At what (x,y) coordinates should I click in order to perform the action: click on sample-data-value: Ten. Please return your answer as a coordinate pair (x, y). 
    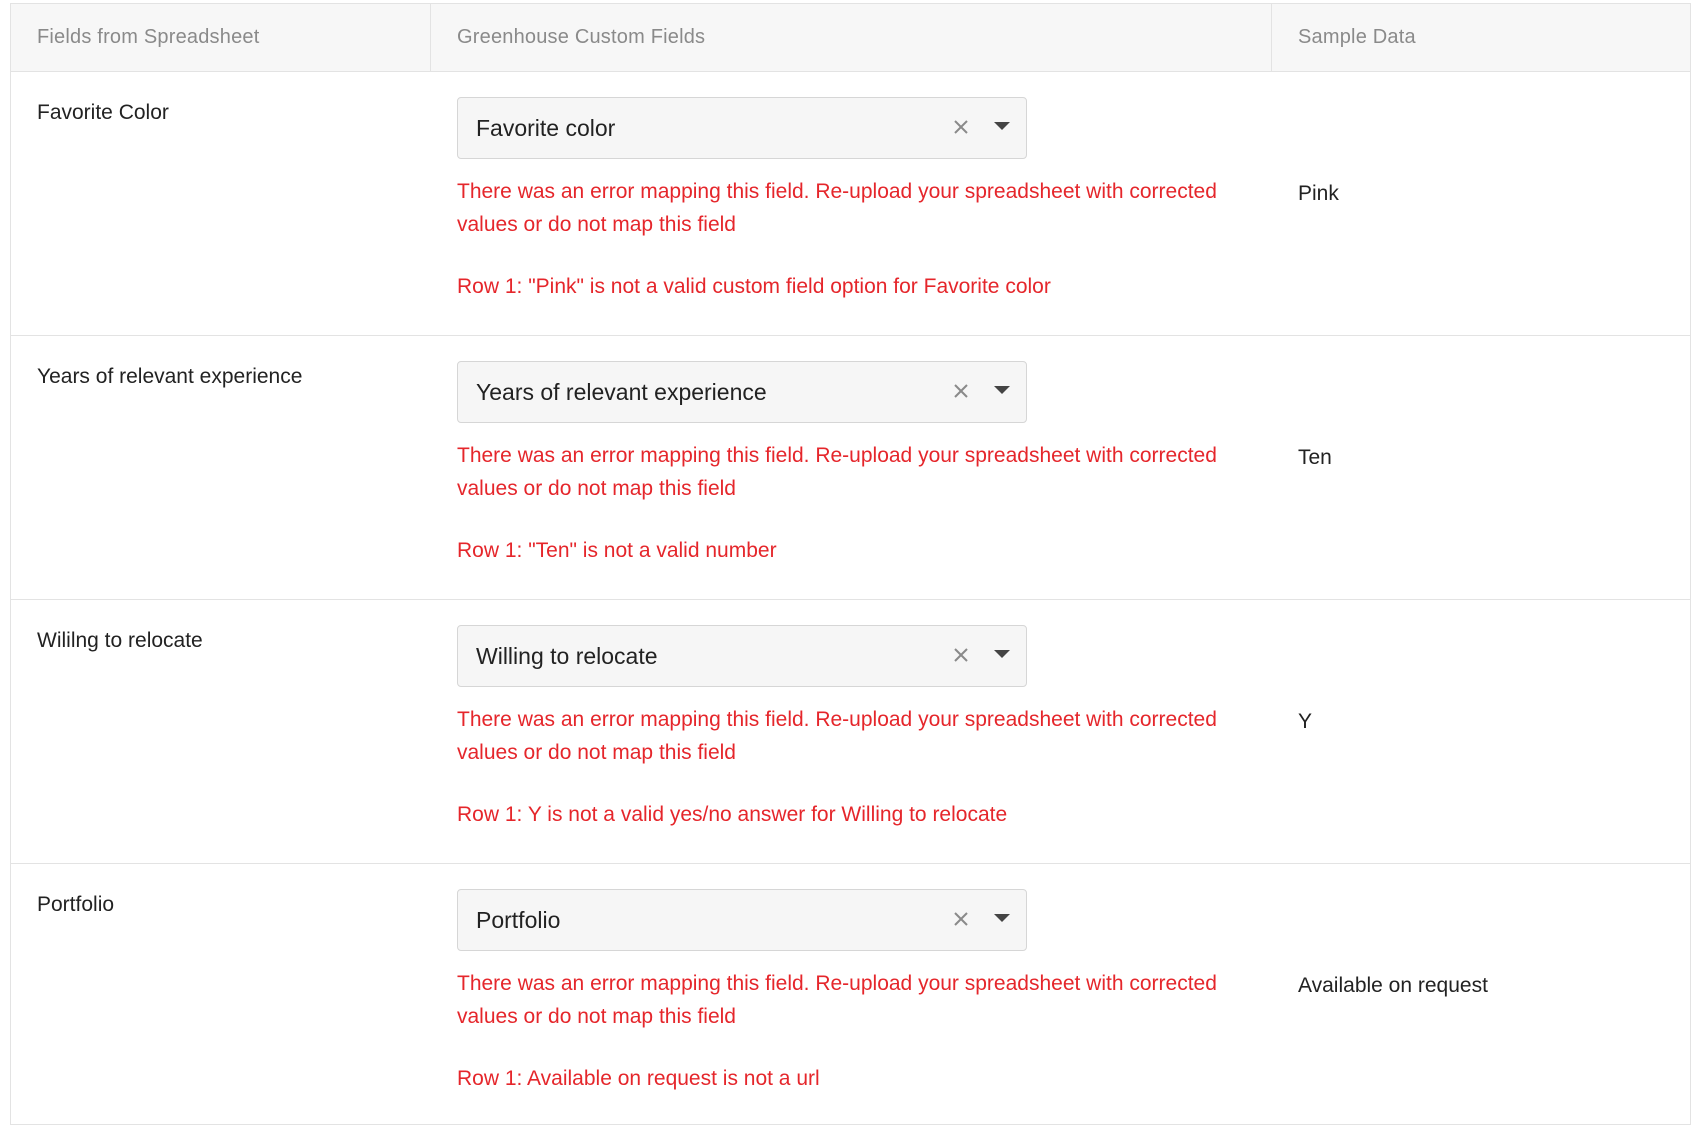
    Looking at the image, I should click on (1315, 457).